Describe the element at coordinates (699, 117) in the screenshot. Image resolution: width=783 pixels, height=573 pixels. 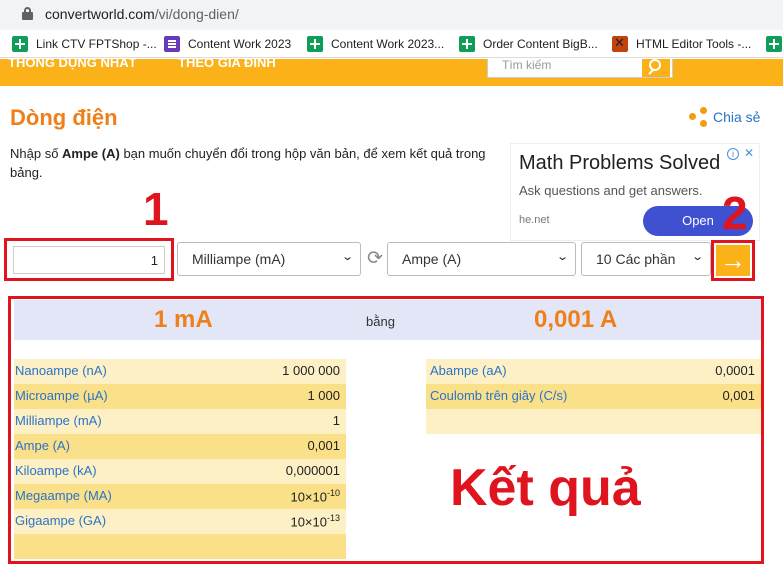
I see `share-icon` at that location.